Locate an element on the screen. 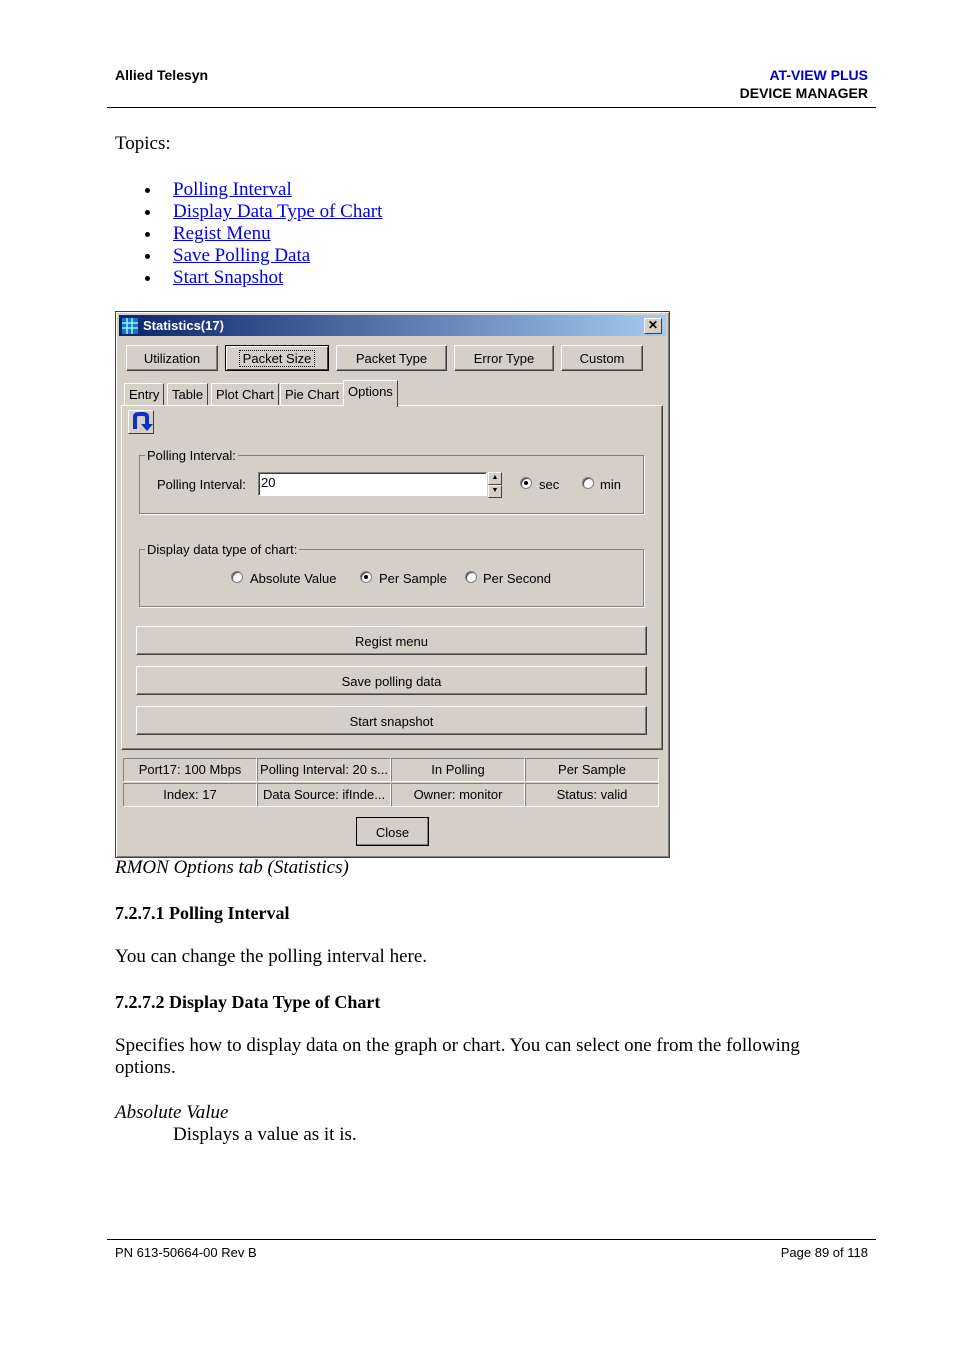 Image resolution: width=954 pixels, height=1351 pixels. header-product: AT-VIEW PLUS is located at coordinates (818, 75).